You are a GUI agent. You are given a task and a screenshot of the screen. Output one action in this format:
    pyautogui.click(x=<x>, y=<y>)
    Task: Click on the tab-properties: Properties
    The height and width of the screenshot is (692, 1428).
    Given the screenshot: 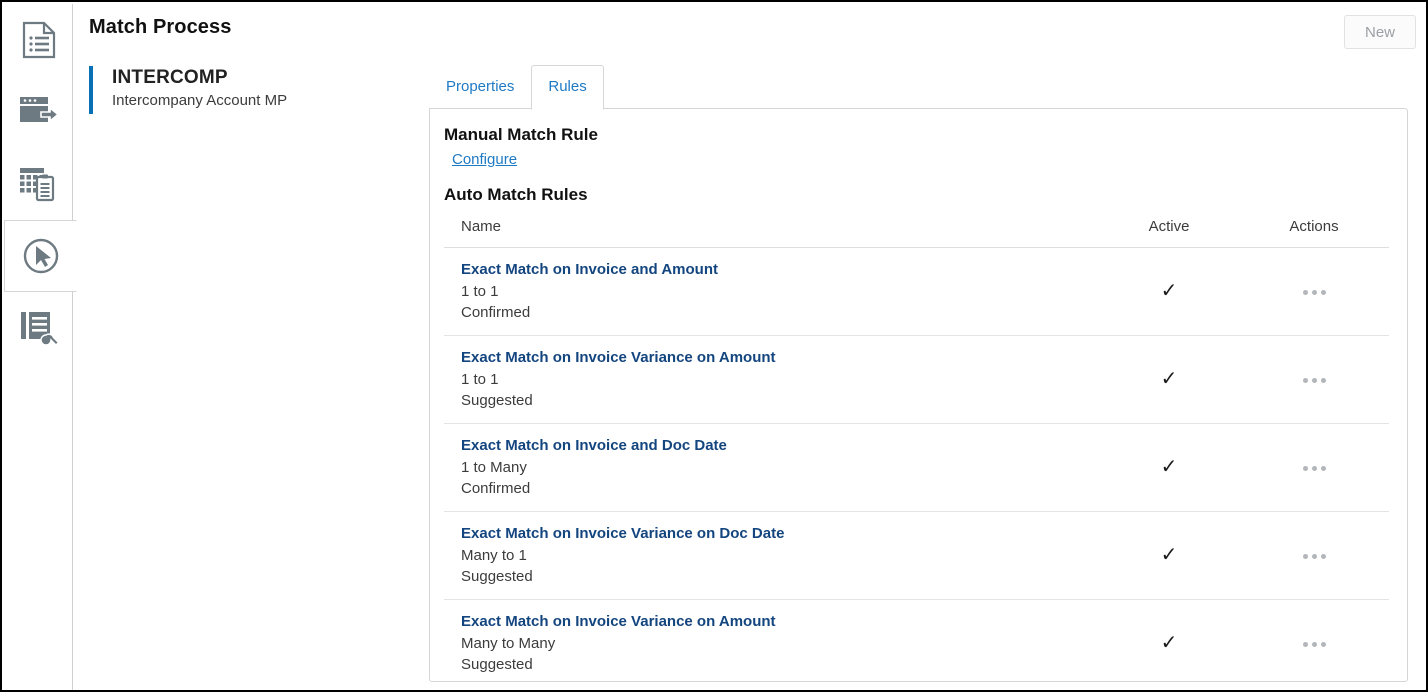 What is the action you would take?
    pyautogui.click(x=480, y=87)
    